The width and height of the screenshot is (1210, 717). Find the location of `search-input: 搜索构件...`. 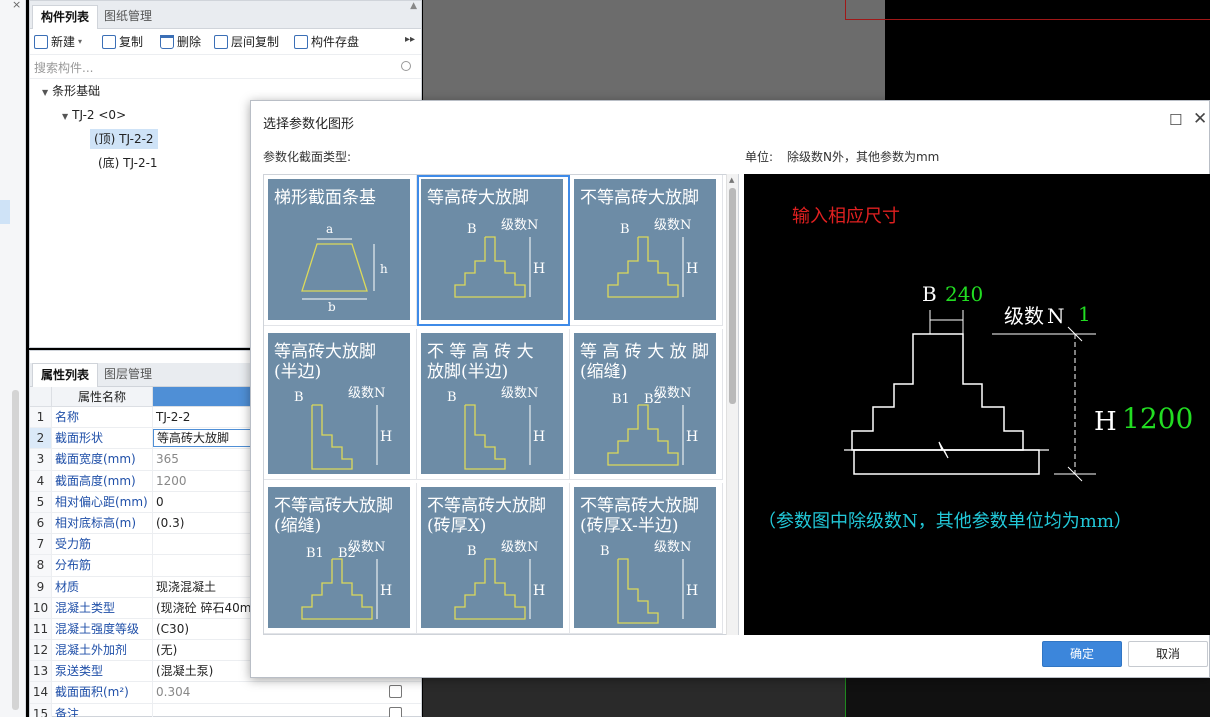

search-input: 搜索构件... is located at coordinates (225, 68).